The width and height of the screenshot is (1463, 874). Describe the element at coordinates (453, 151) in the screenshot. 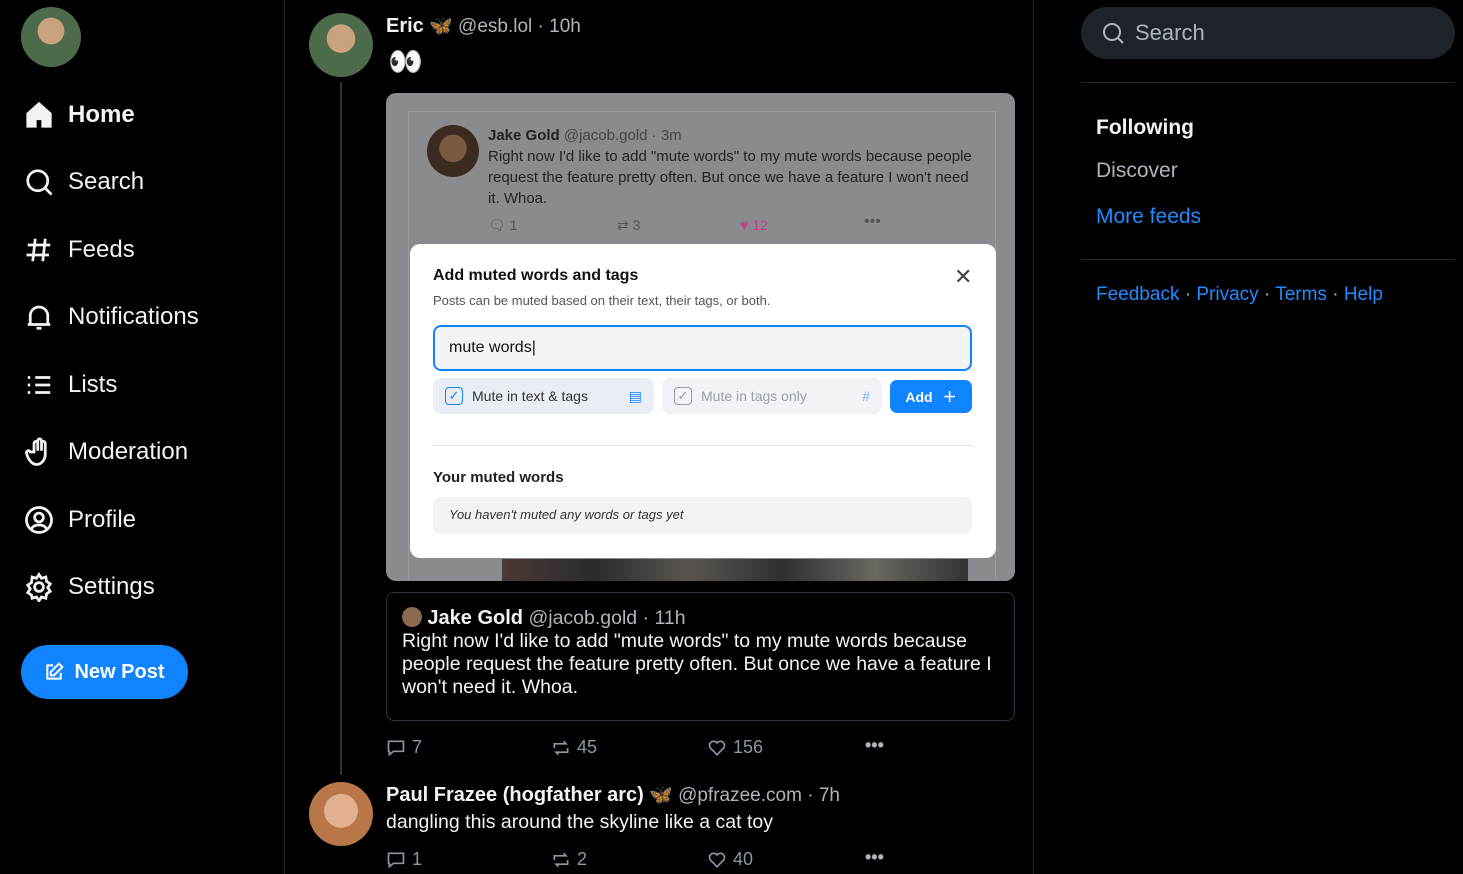

I see `inner-avatar` at that location.